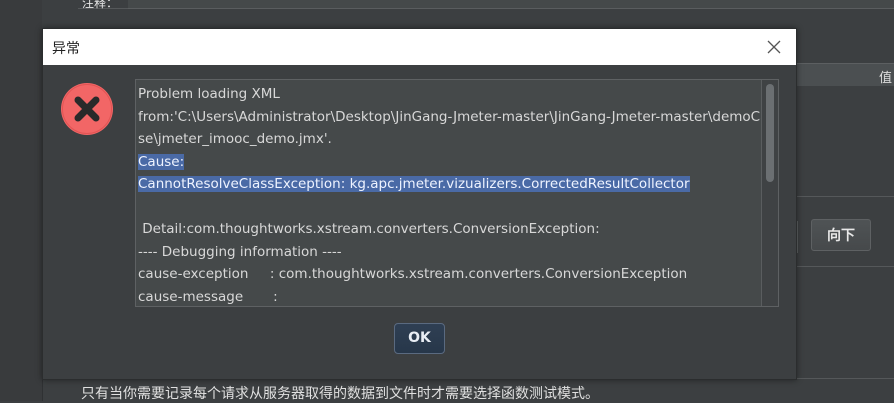 The width and height of the screenshot is (894, 403). What do you see at coordinates (161, 161) in the screenshot?
I see `message-line-selected: Cause:` at bounding box center [161, 161].